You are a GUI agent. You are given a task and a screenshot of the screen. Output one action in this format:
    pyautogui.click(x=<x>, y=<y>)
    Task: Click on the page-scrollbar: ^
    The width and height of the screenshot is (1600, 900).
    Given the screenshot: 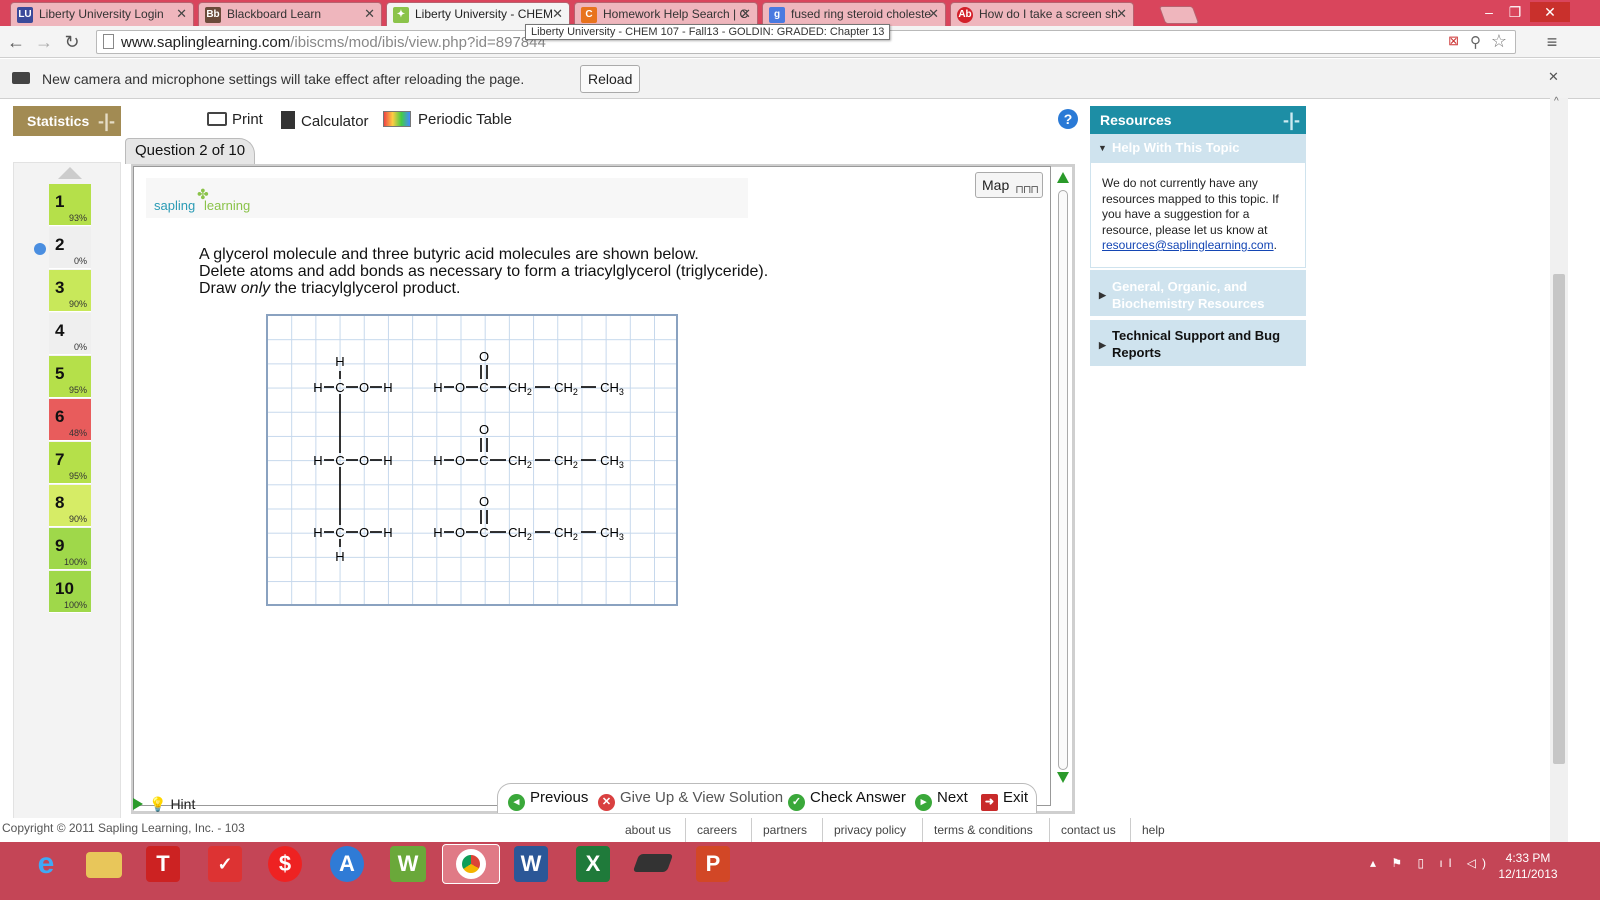 What is the action you would take?
    pyautogui.click(x=1559, y=469)
    